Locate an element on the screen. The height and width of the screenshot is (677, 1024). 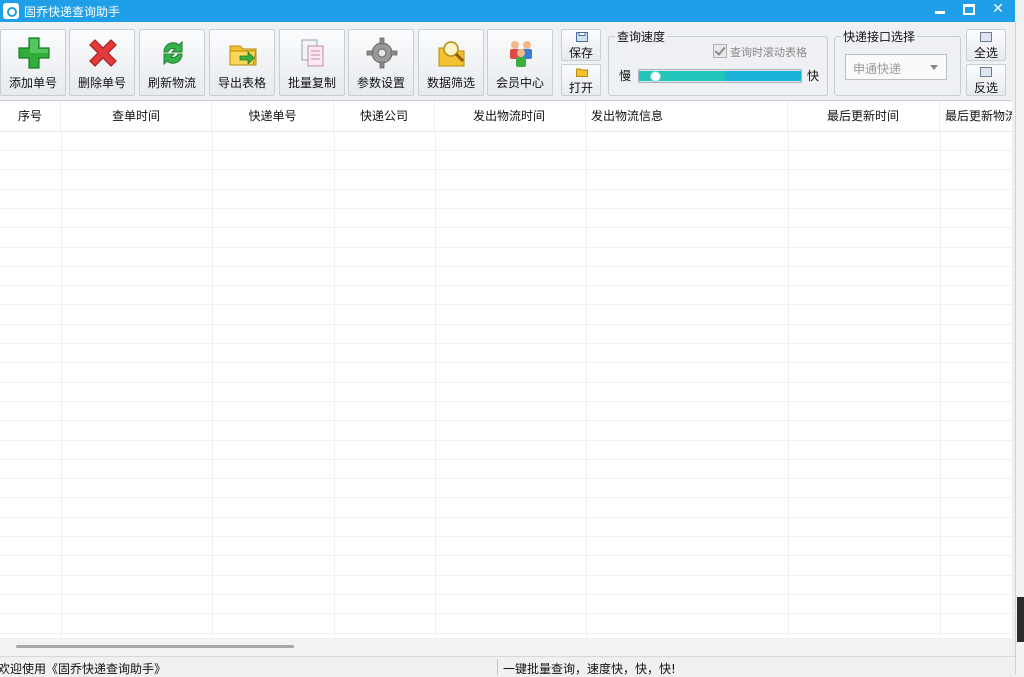
save-button: 保存 is located at coordinates (581, 45).